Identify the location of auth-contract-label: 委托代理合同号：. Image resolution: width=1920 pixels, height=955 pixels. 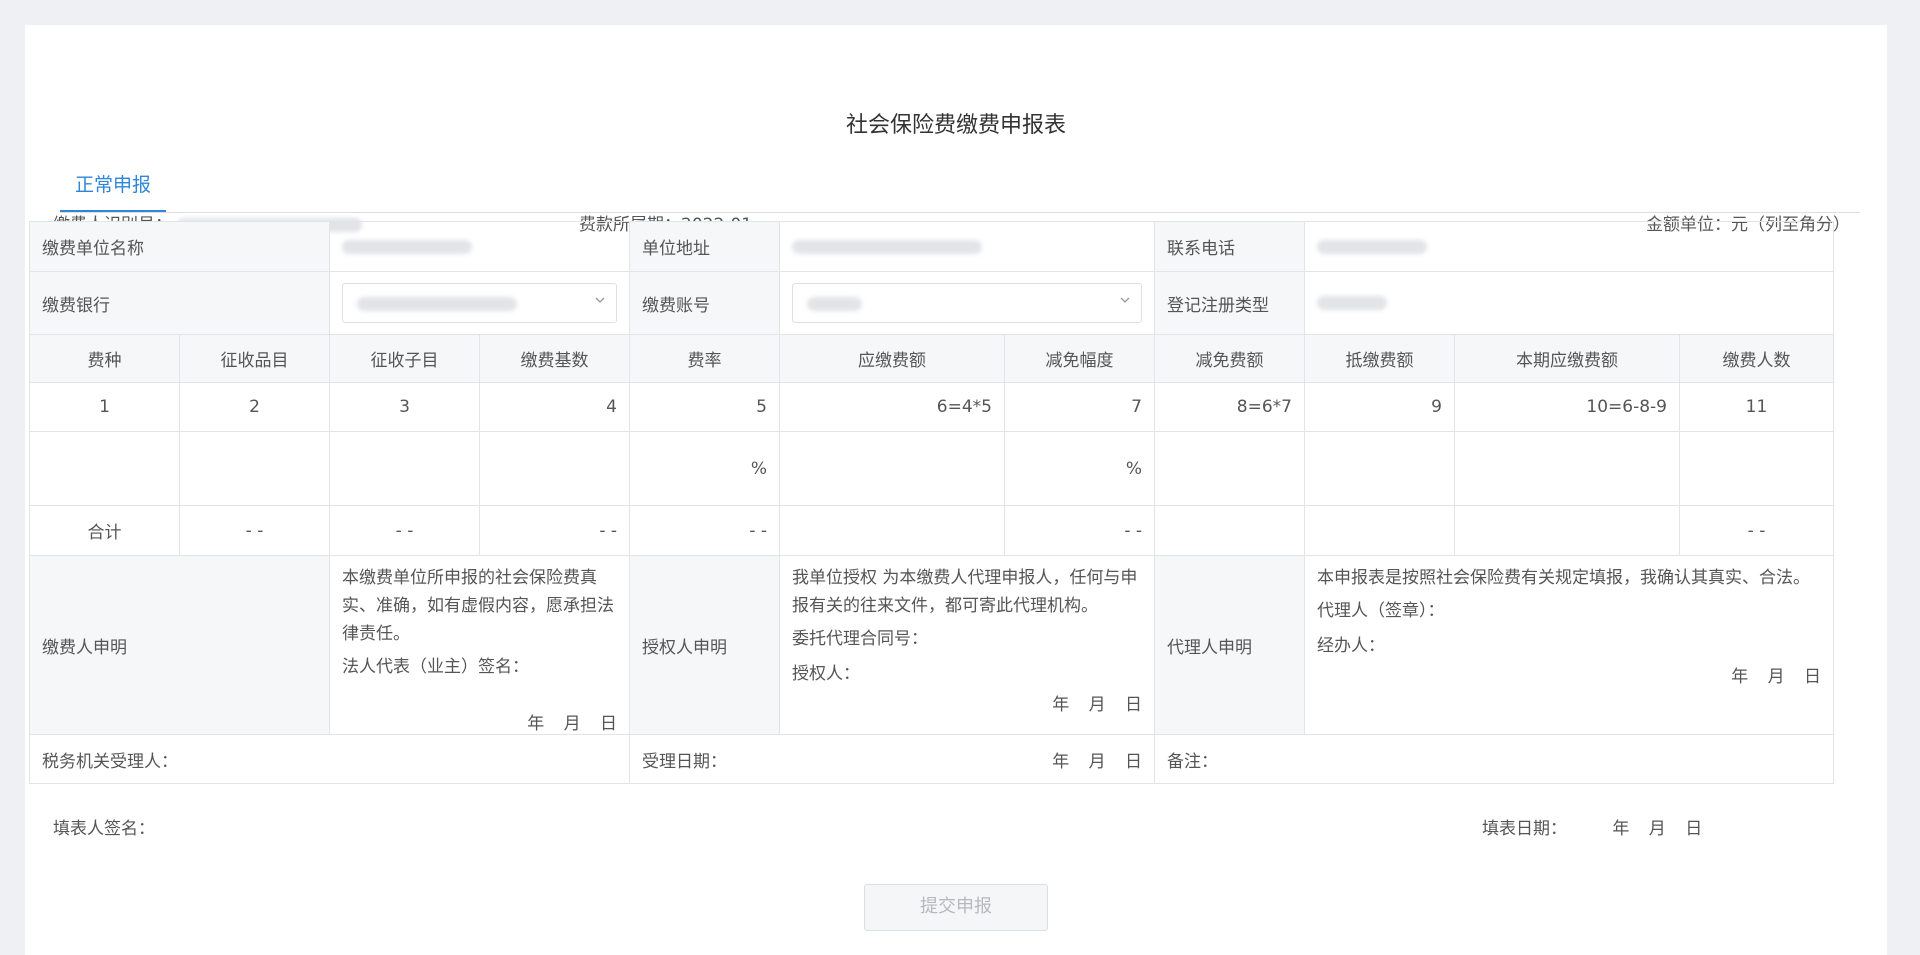
(860, 639).